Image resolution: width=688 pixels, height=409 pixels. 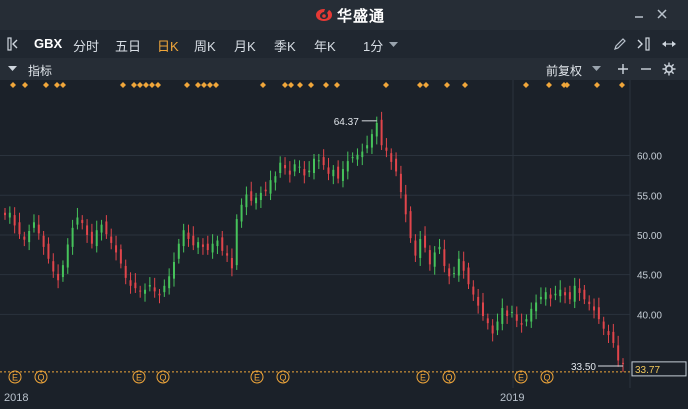 I want to click on minute-dropdown-icon, so click(x=393, y=45).